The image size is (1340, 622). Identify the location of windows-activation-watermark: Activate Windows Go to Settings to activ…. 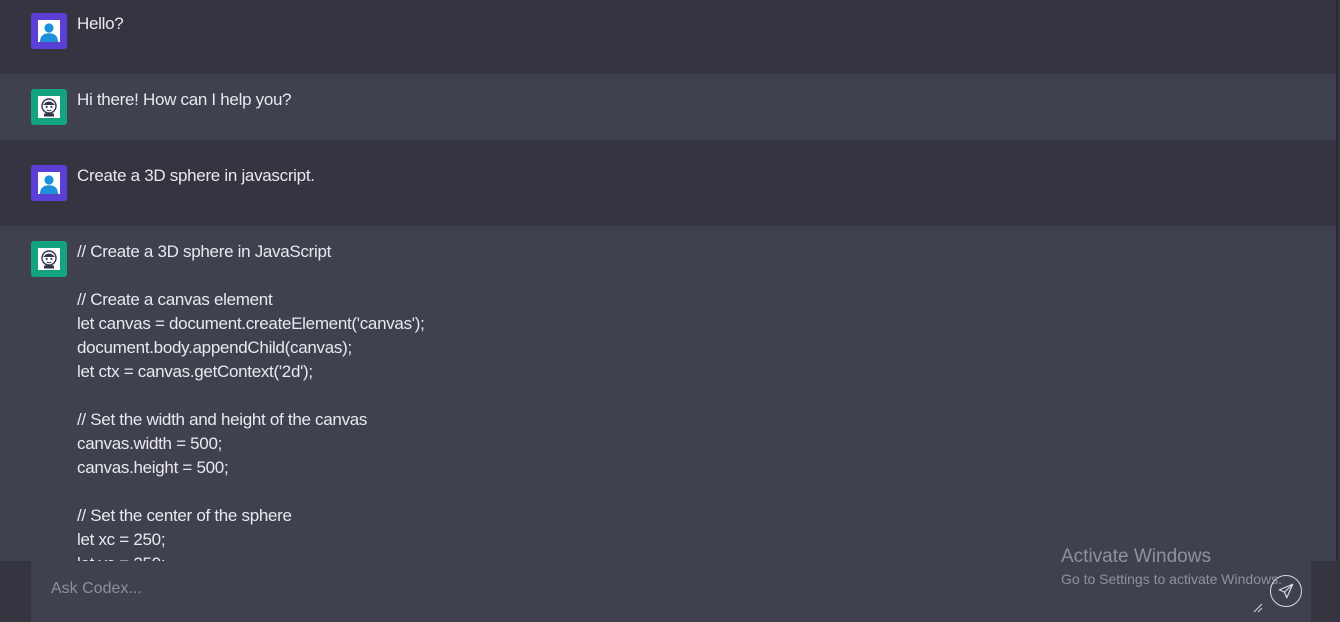
(1171, 567).